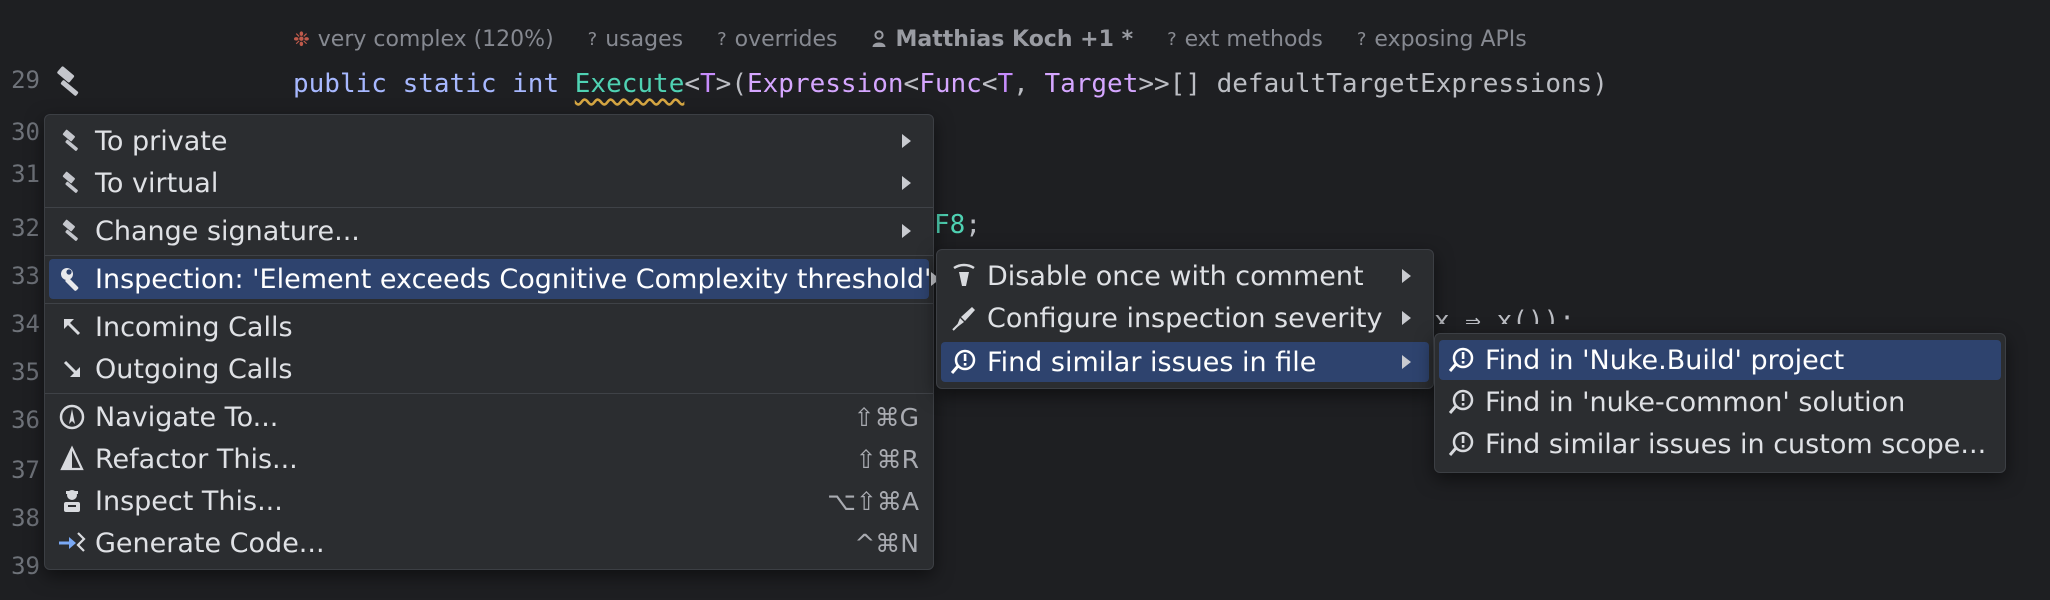 Image resolution: width=2050 pixels, height=600 pixels. Describe the element at coordinates (879, 38) in the screenshot. I see `user-icon` at that location.